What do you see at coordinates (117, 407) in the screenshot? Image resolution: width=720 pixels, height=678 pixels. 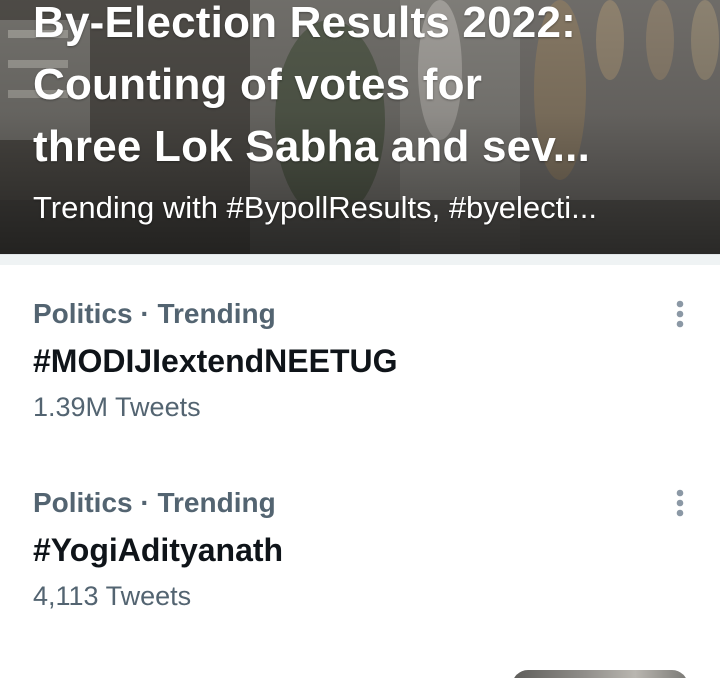 I see `trend-tweet-count: 1.39M Tweets` at bounding box center [117, 407].